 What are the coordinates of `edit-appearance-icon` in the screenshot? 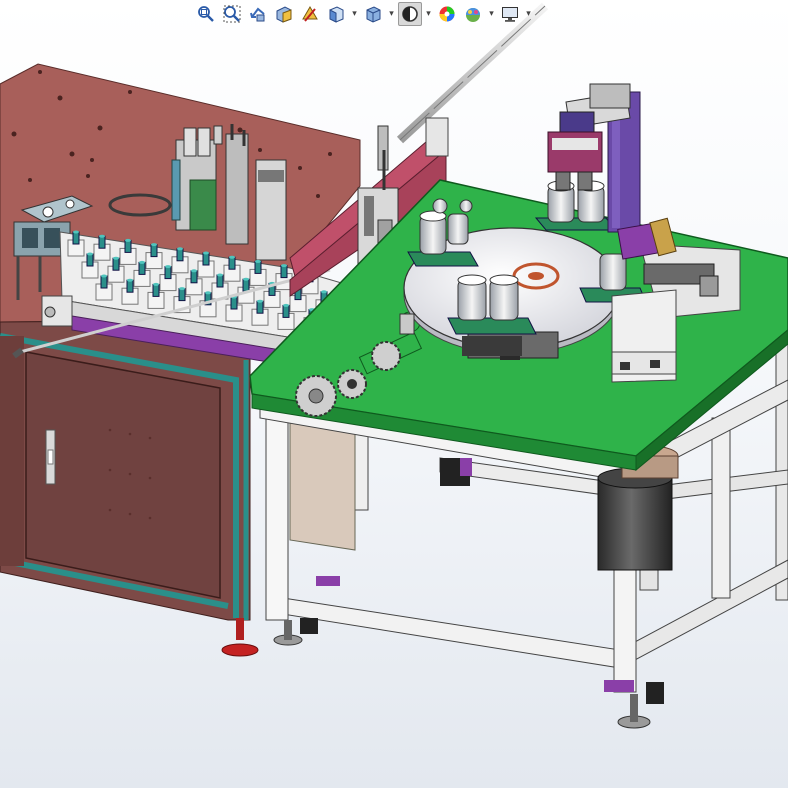 It's located at (447, 14).